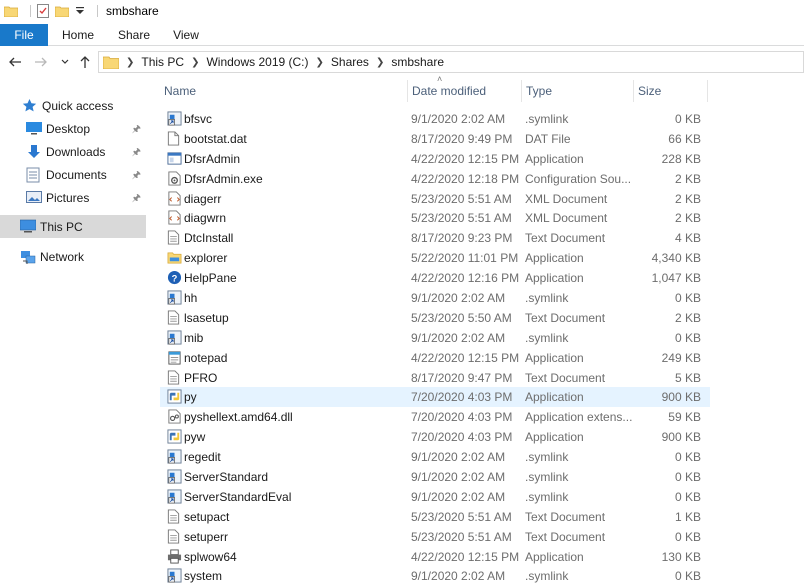 The image size is (804, 586). What do you see at coordinates (134, 35) in the screenshot?
I see `tab-share: Share` at bounding box center [134, 35].